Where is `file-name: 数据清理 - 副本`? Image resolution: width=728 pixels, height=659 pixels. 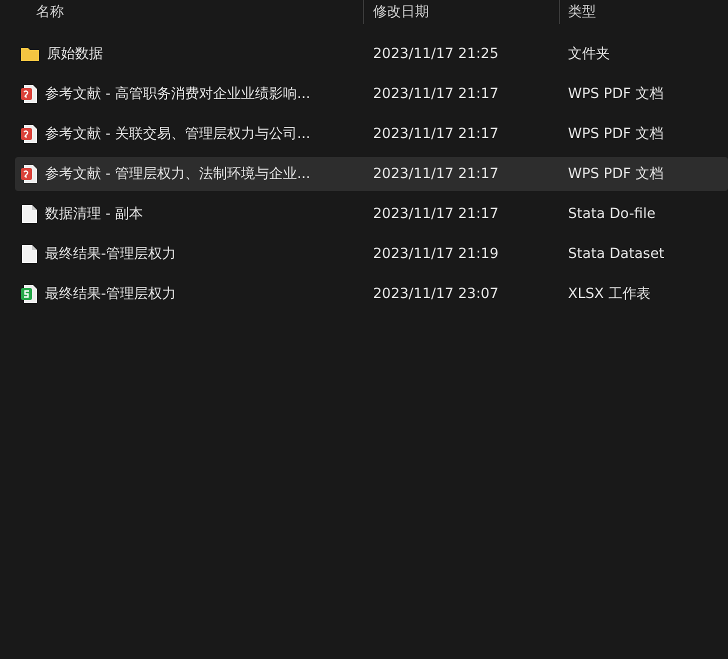 file-name: 数据清理 - 副本 is located at coordinates (94, 214).